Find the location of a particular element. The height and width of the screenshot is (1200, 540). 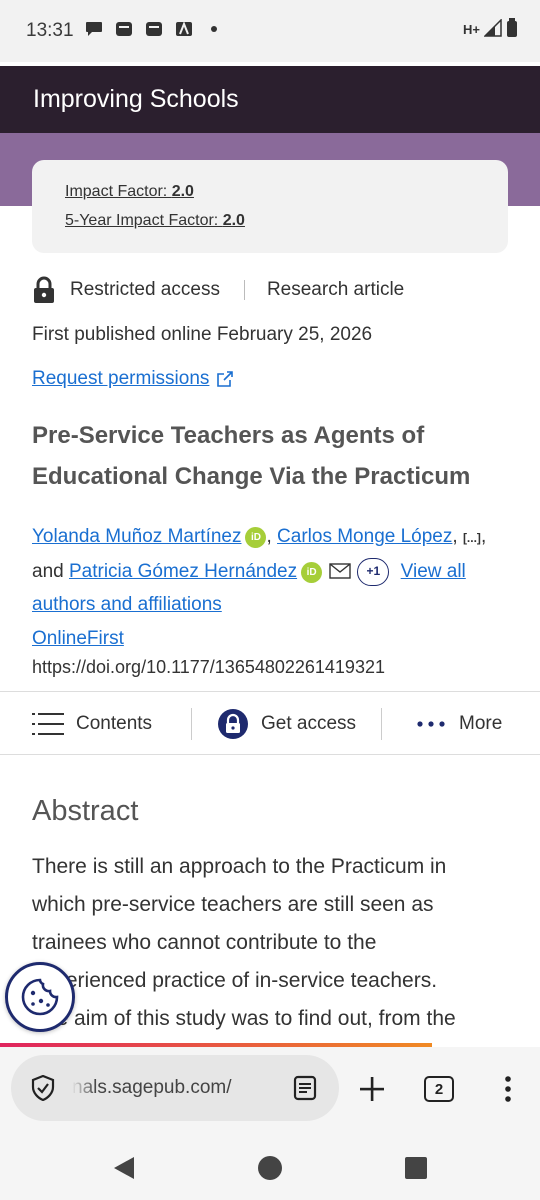

author-link: Yolanda Muñoz Martínez is located at coordinates (136, 536).